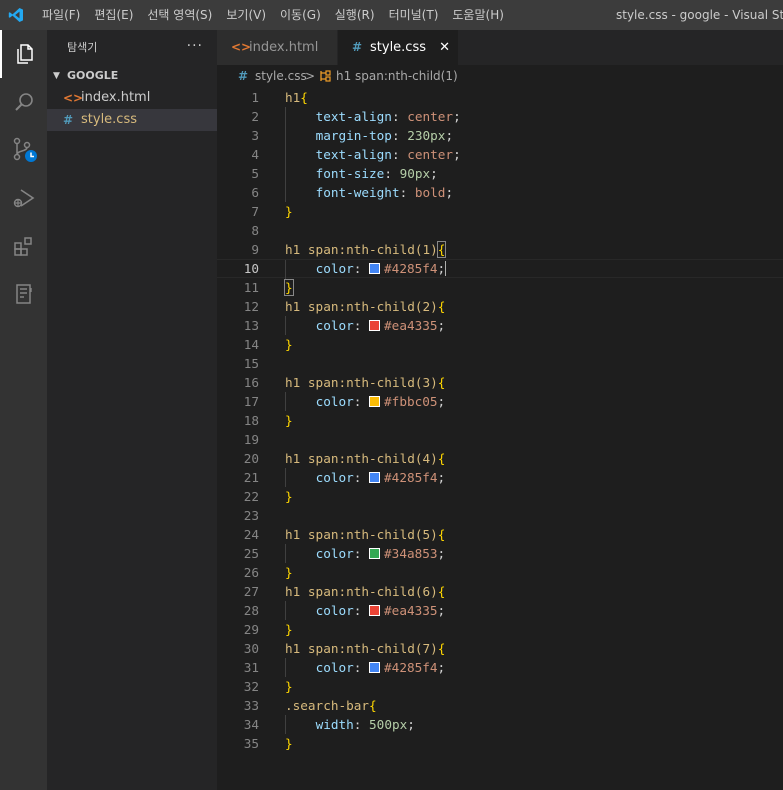 This screenshot has height=790, width=783. Describe the element at coordinates (500, 705) in the screenshot. I see `code-line: 33 .search-bar{` at that location.